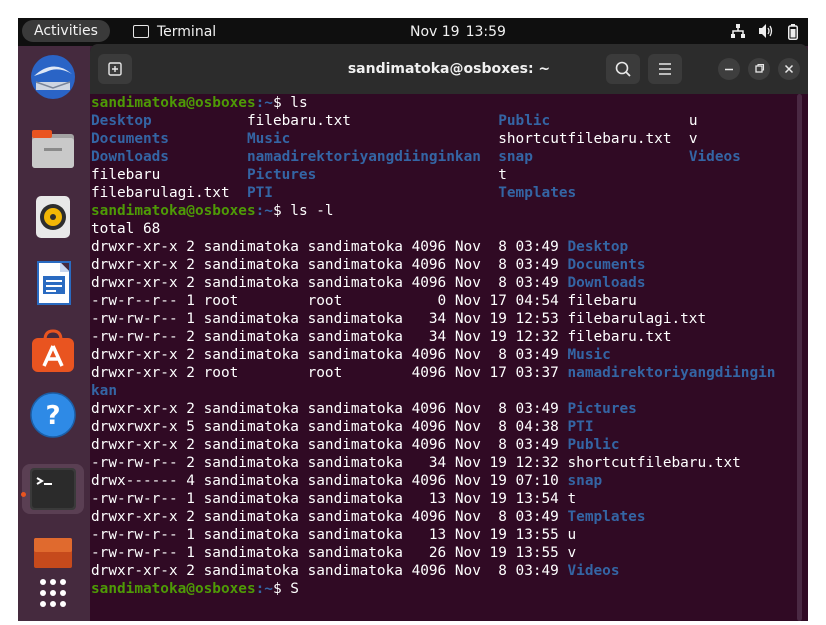 This screenshot has height=625, width=826. What do you see at coordinates (593, 445) in the screenshot?
I see `file-name: Public` at bounding box center [593, 445].